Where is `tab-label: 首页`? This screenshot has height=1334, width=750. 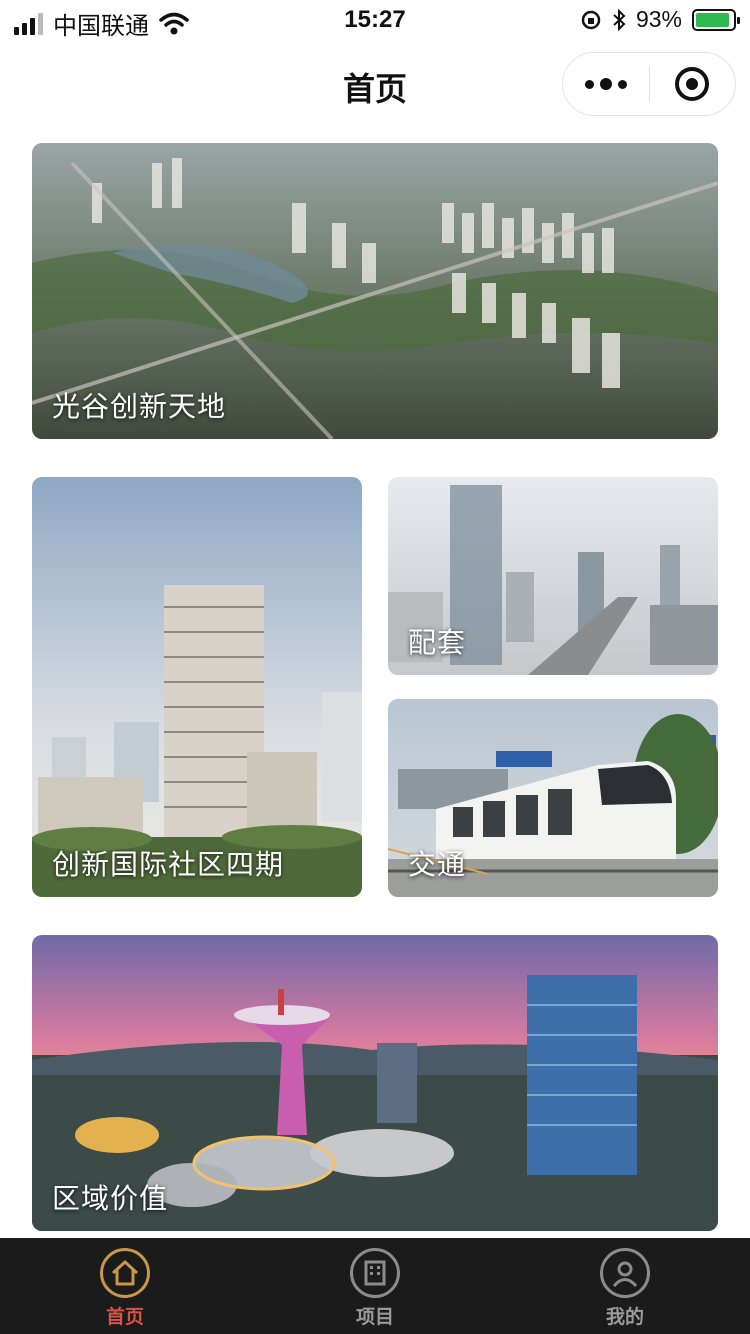
tab-label: 首页 is located at coordinates (124, 1317).